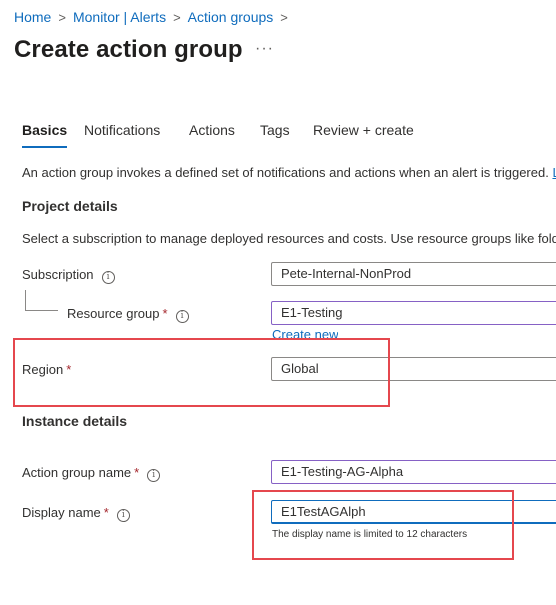  What do you see at coordinates (128, 49) in the screenshot?
I see `page-title: Create action group` at bounding box center [128, 49].